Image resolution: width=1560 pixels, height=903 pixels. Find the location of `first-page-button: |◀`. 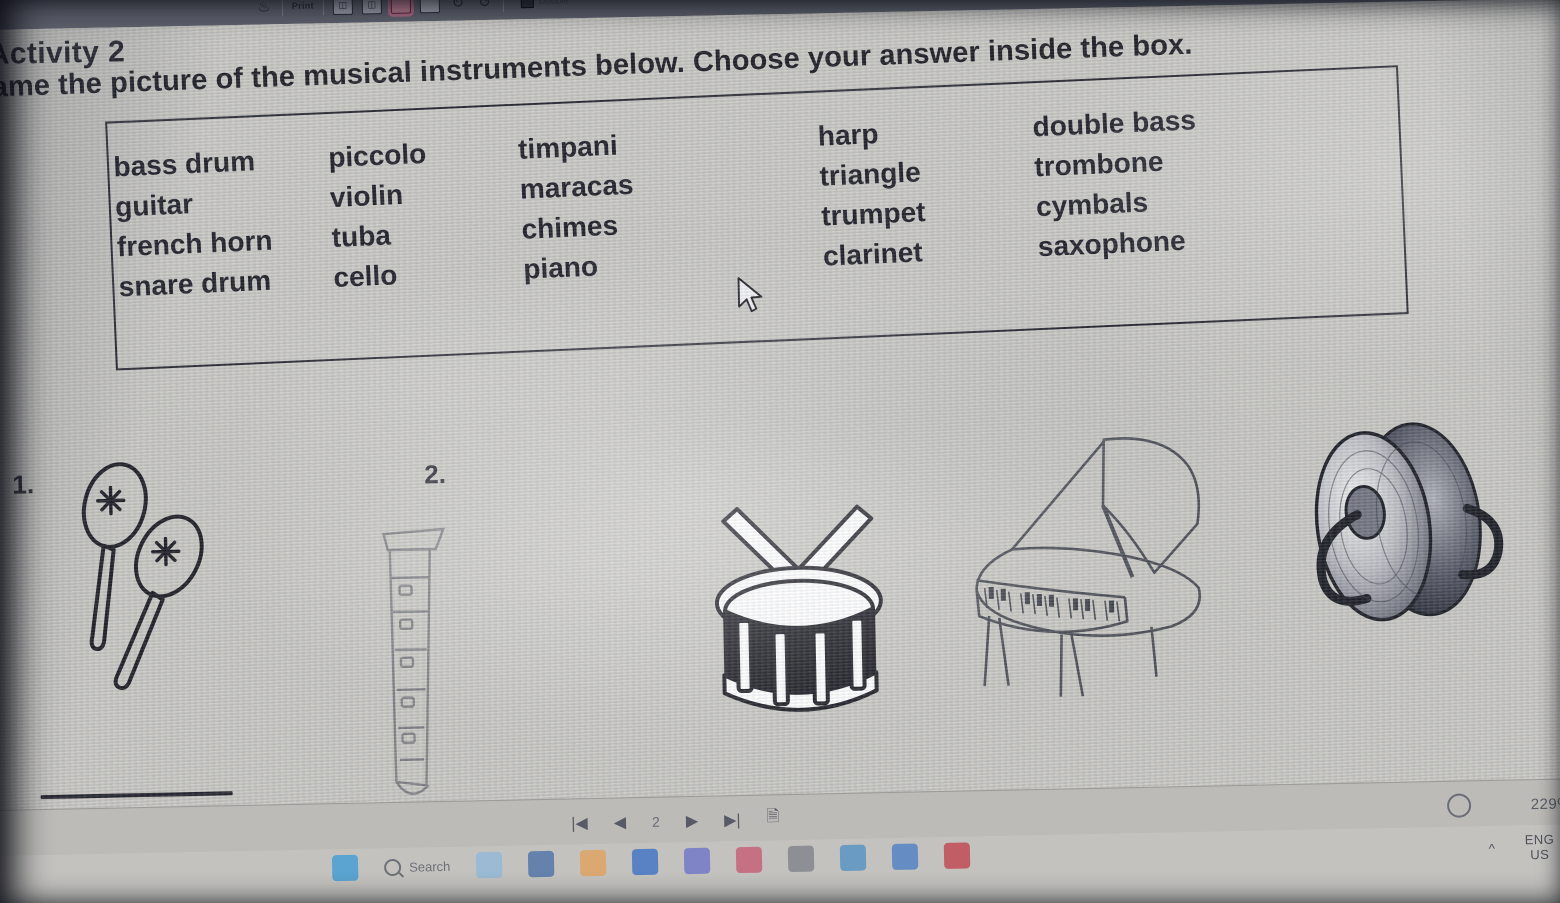

first-page-button: |◀ is located at coordinates (579, 823).